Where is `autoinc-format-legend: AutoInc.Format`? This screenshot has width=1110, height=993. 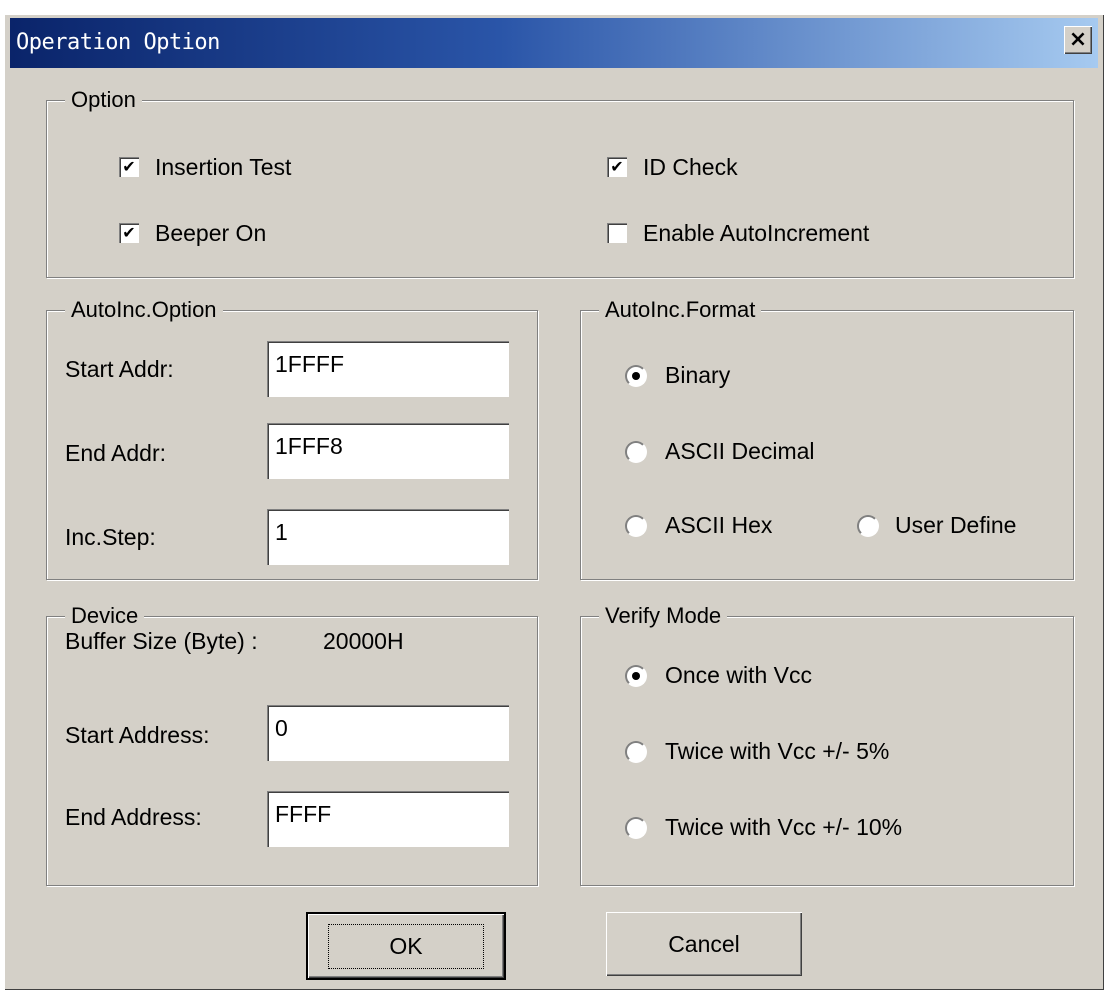 autoinc-format-legend: AutoInc.Format is located at coordinates (680, 310).